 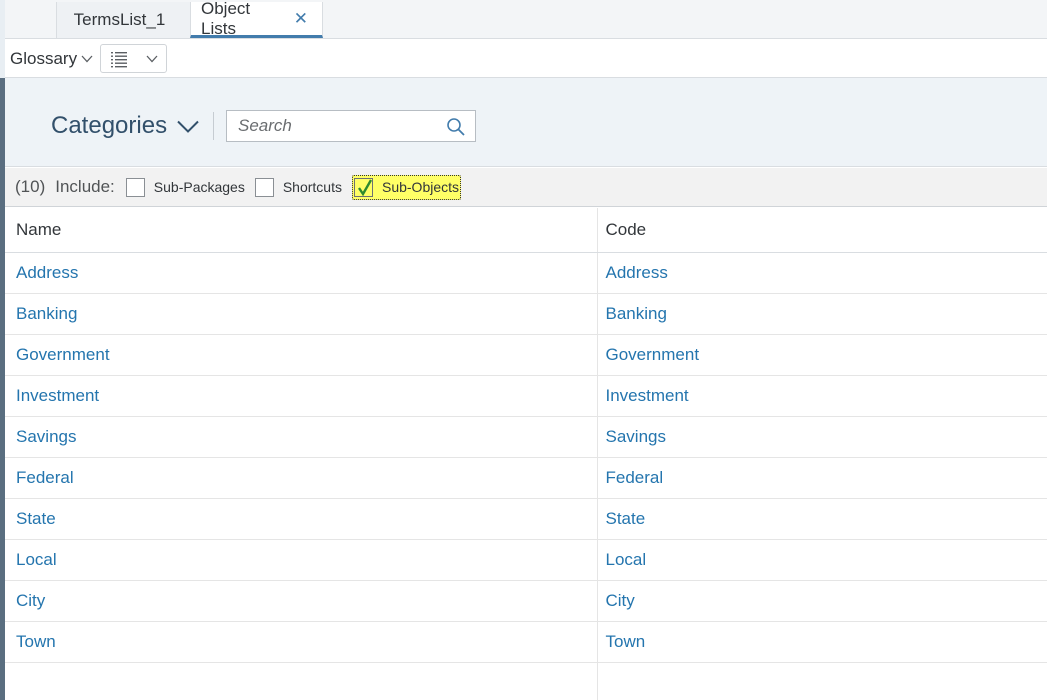 What do you see at coordinates (36, 518) in the screenshot?
I see `name-link: State` at bounding box center [36, 518].